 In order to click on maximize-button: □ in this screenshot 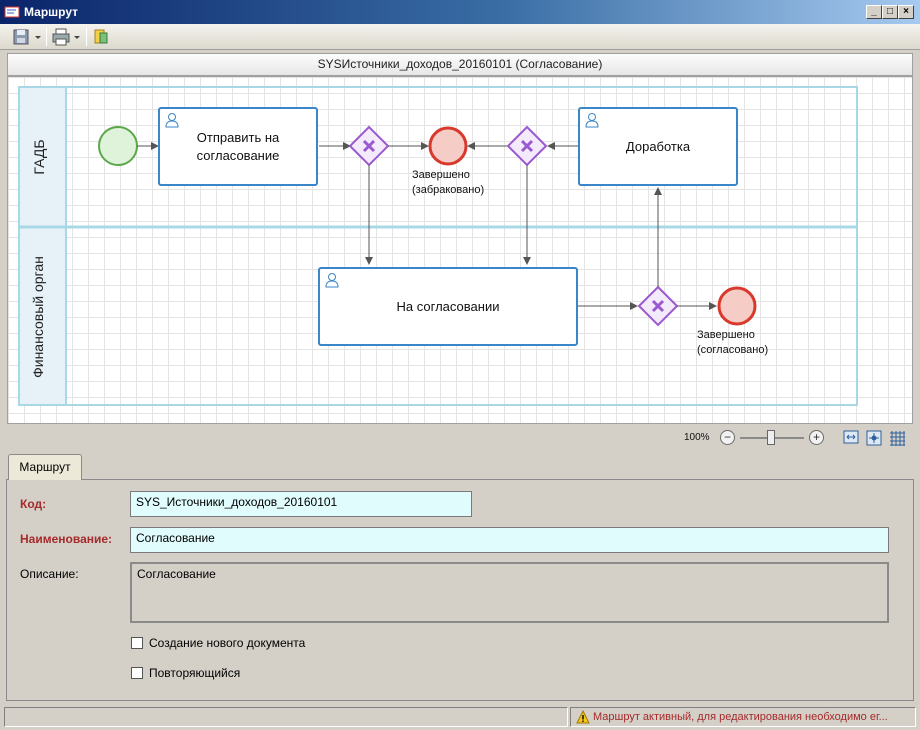, I will do `click(890, 12)`.